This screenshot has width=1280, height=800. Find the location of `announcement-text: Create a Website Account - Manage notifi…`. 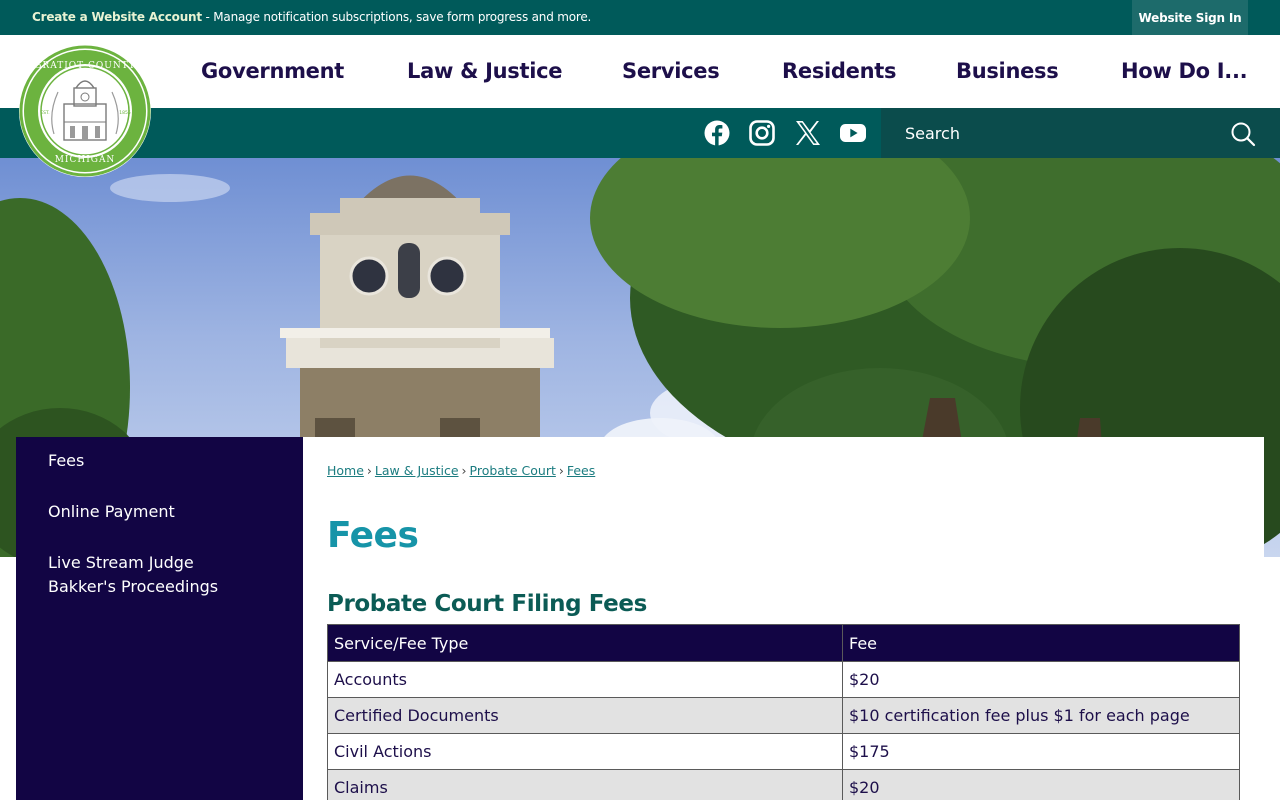

announcement-text: Create a Website Account - Manage notifi… is located at coordinates (311, 17).